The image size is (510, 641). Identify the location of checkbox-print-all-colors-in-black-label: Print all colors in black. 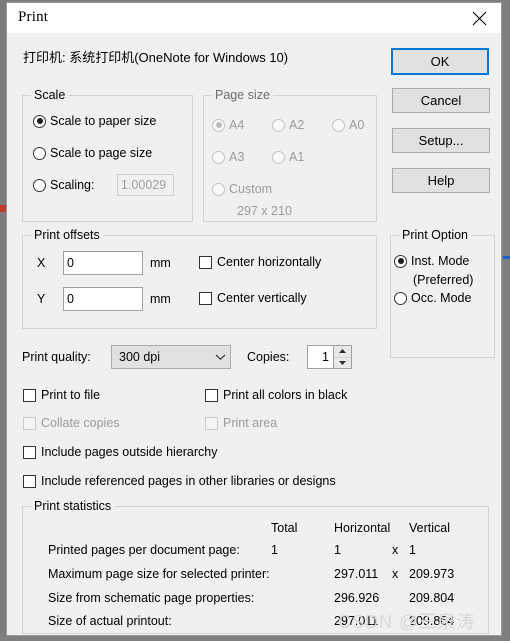
(285, 395).